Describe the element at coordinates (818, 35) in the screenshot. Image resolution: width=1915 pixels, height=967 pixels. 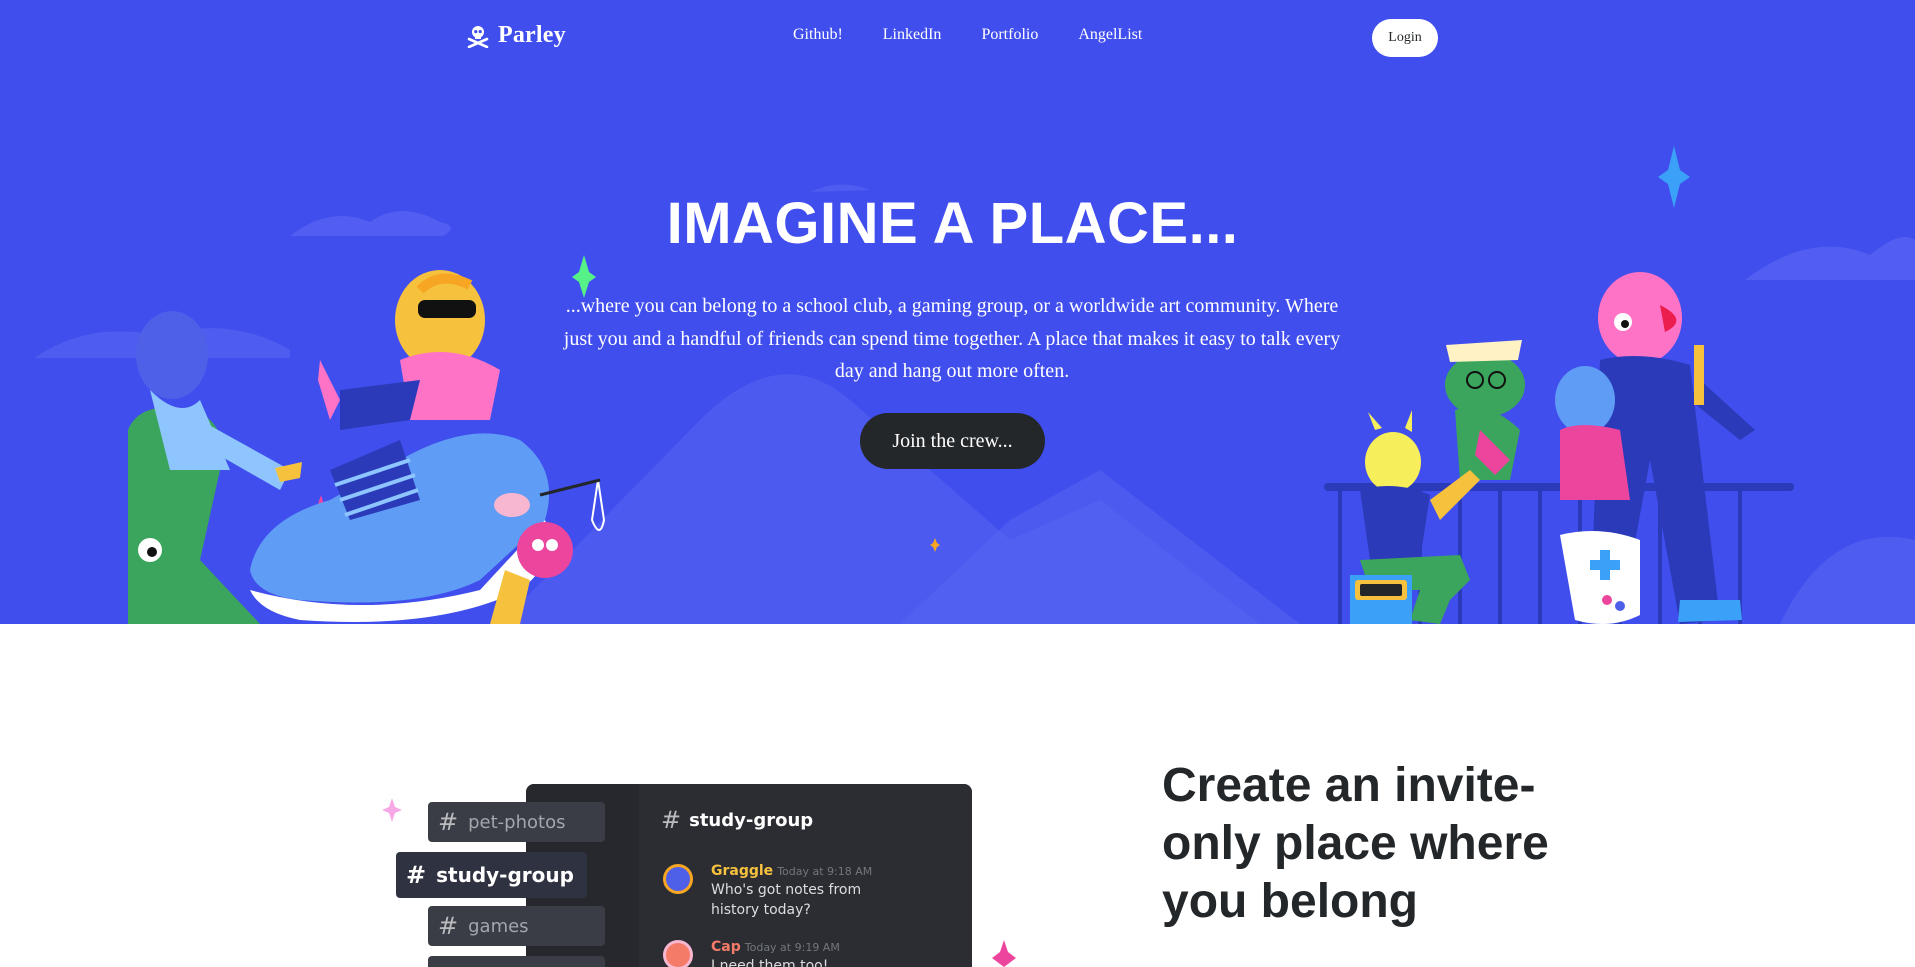
I see `nav-link-github: Github!` at that location.